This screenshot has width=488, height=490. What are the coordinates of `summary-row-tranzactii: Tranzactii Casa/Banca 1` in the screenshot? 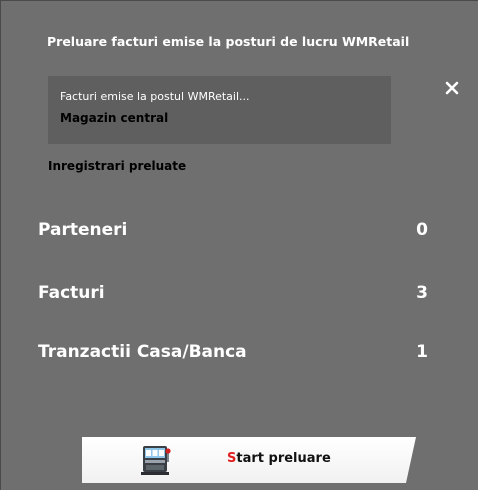 It's located at (238, 354).